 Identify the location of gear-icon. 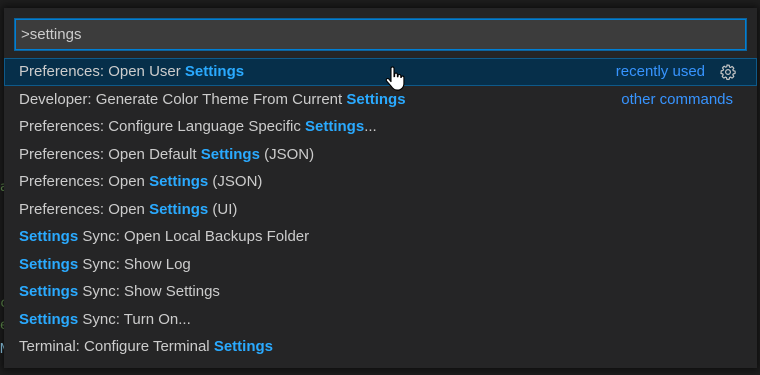
(728, 72).